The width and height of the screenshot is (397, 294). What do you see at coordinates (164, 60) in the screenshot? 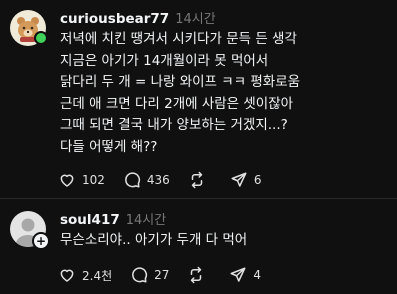
I see `post-line: 지금은 아기가 14개월이라 못 먹어서` at bounding box center [164, 60].